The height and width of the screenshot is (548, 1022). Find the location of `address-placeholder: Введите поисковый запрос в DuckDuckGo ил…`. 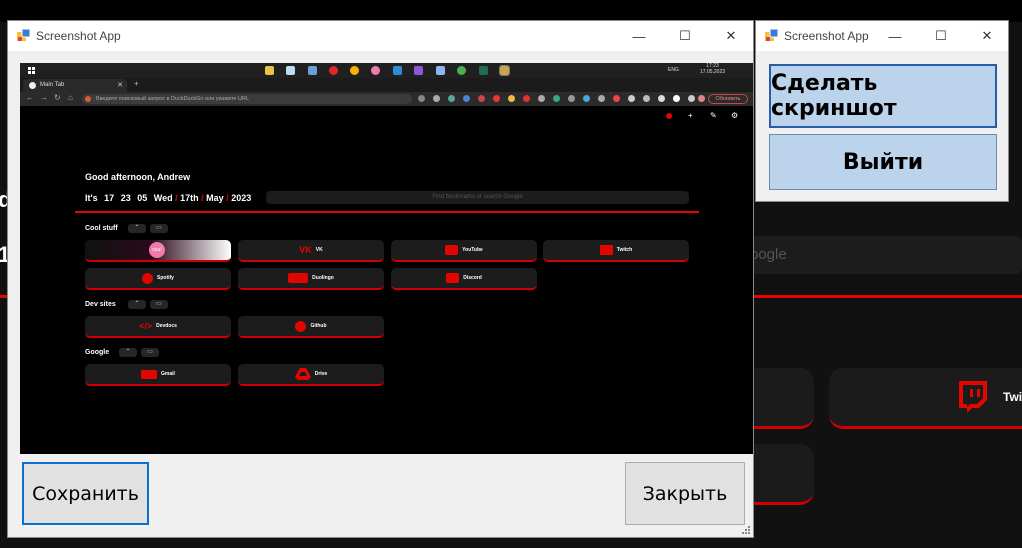

address-placeholder: Введите поисковый запрос в DuckDuckGo ил… is located at coordinates (173, 99).